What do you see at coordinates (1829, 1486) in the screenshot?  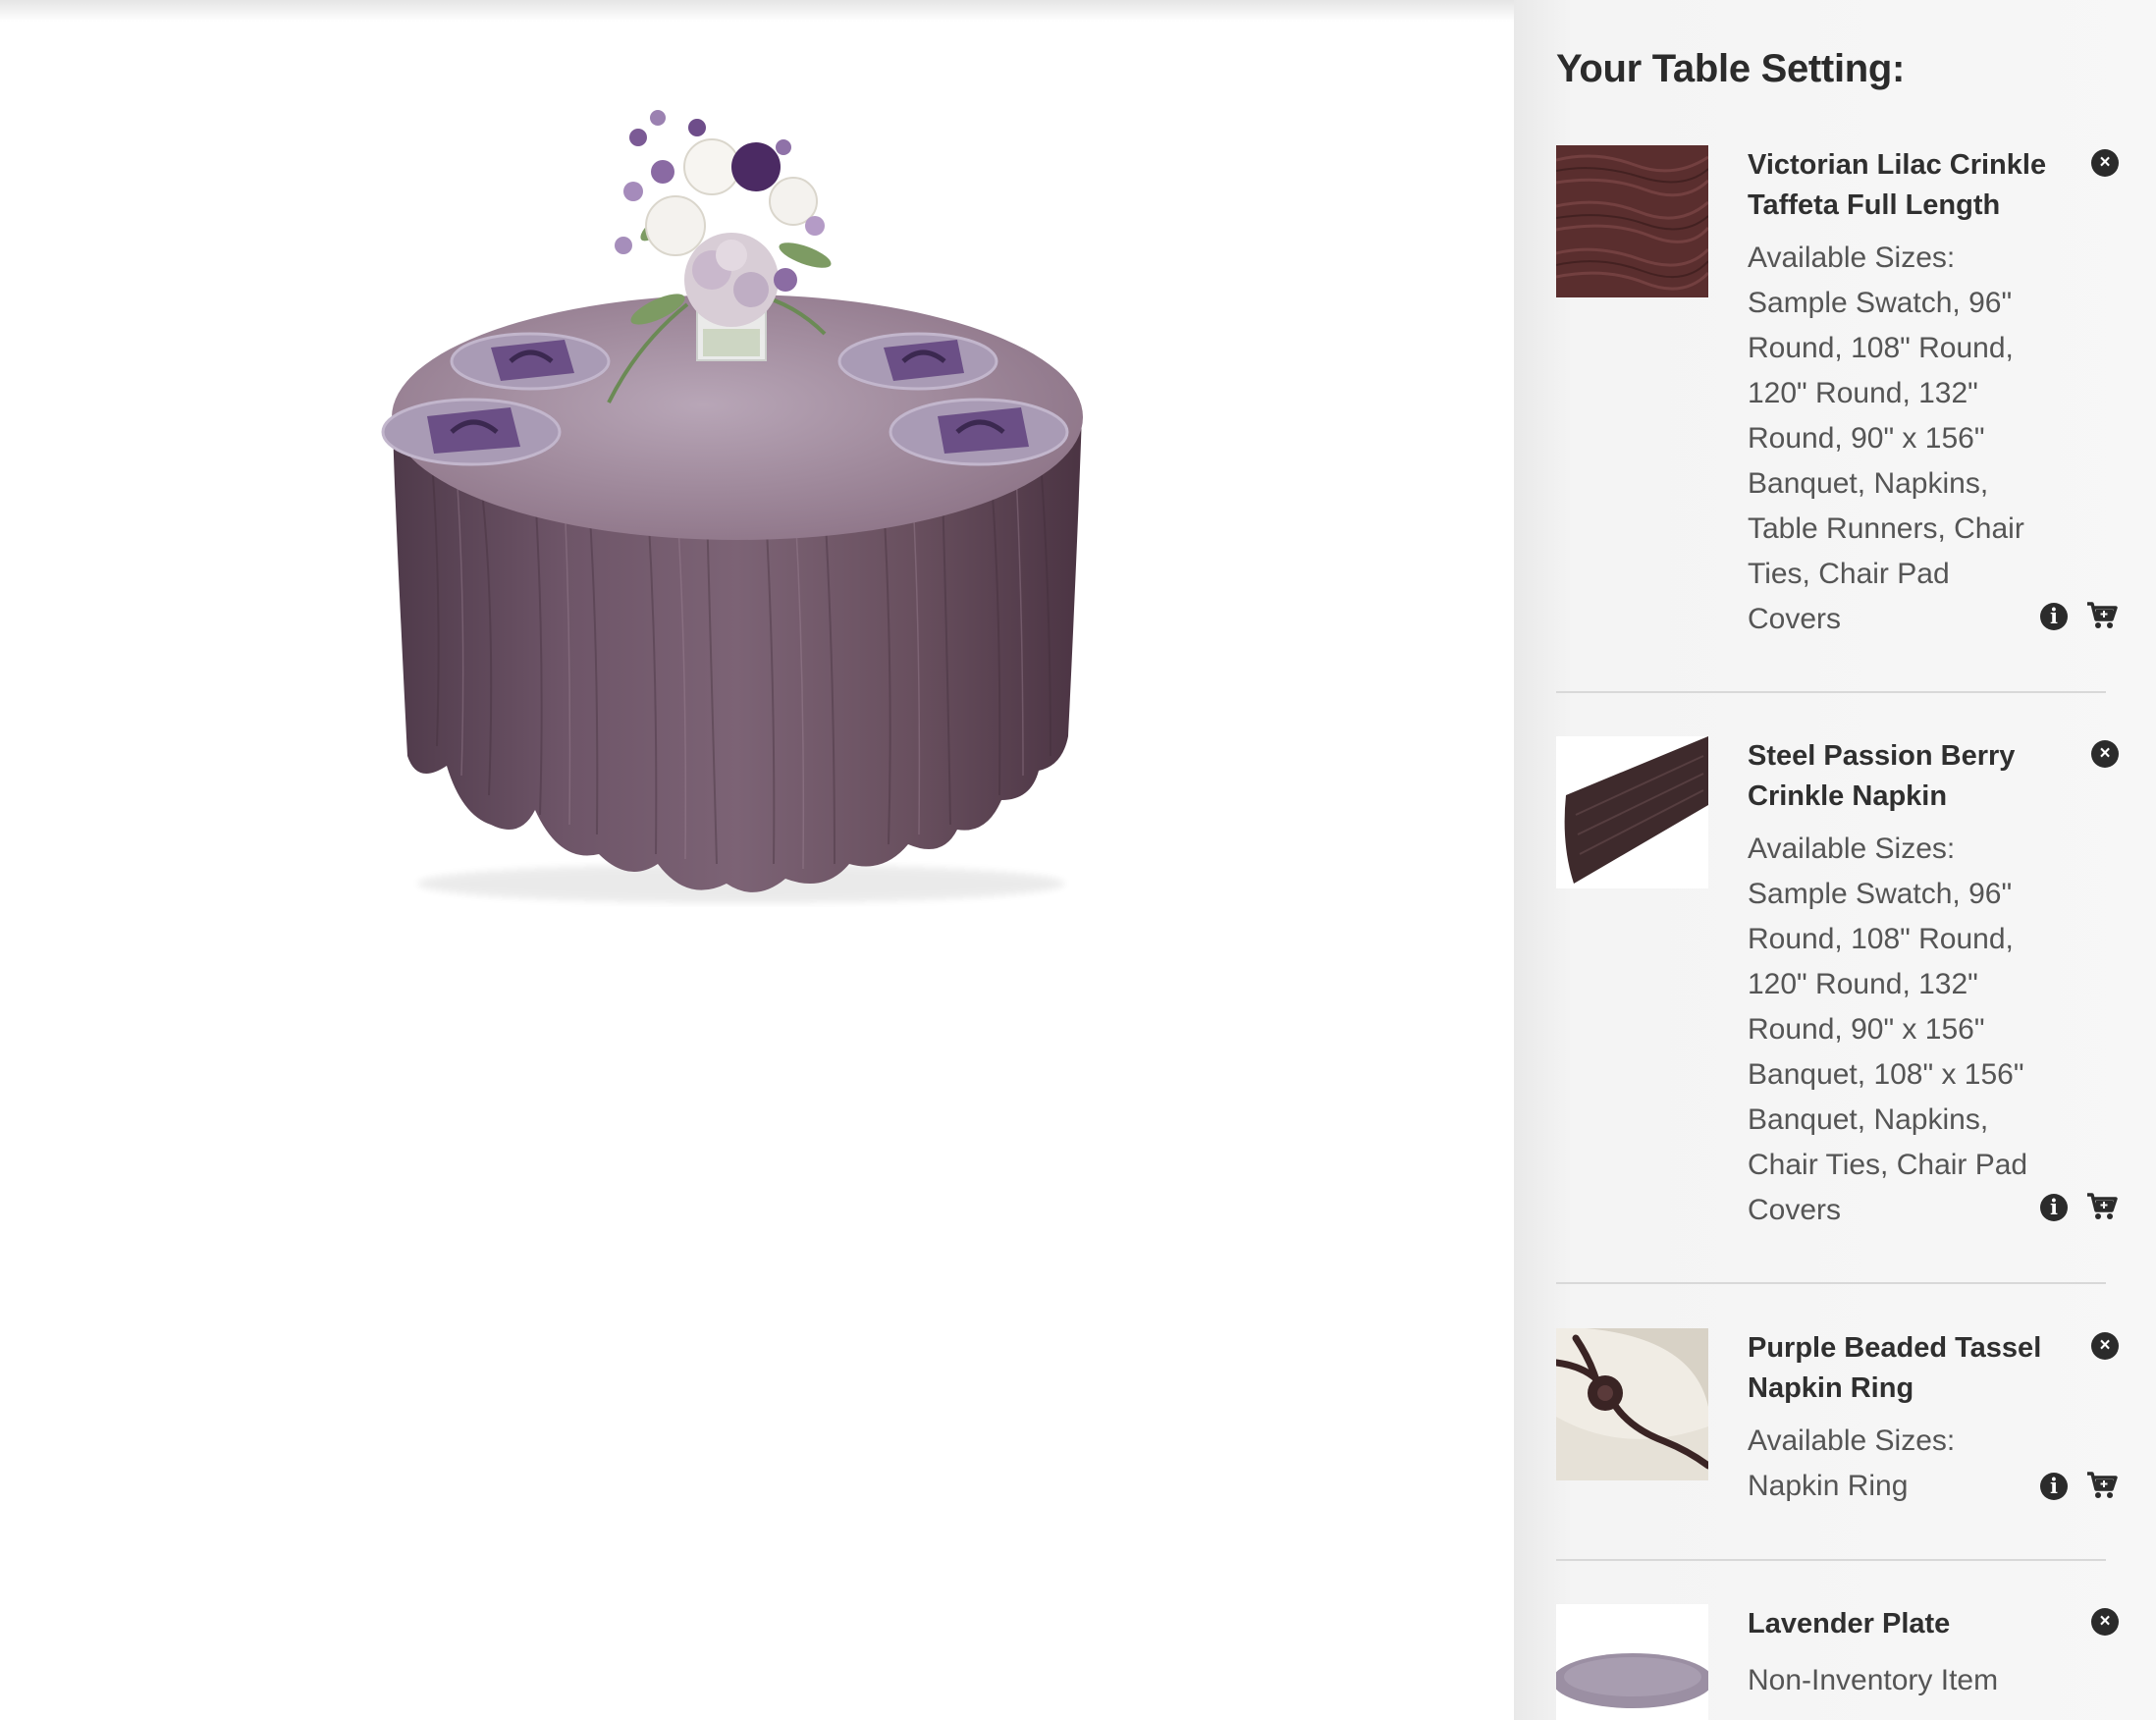 I see `sizes-list: Napkin Ring` at bounding box center [1829, 1486].